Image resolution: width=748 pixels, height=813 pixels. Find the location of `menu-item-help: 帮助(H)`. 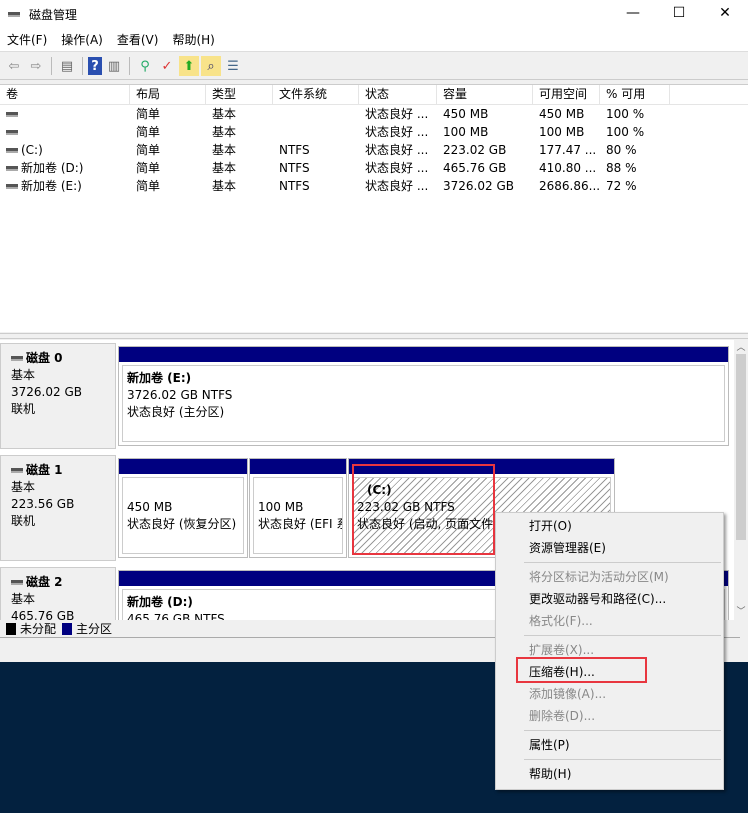

menu-item-help: 帮助(H) is located at coordinates (609, 774).